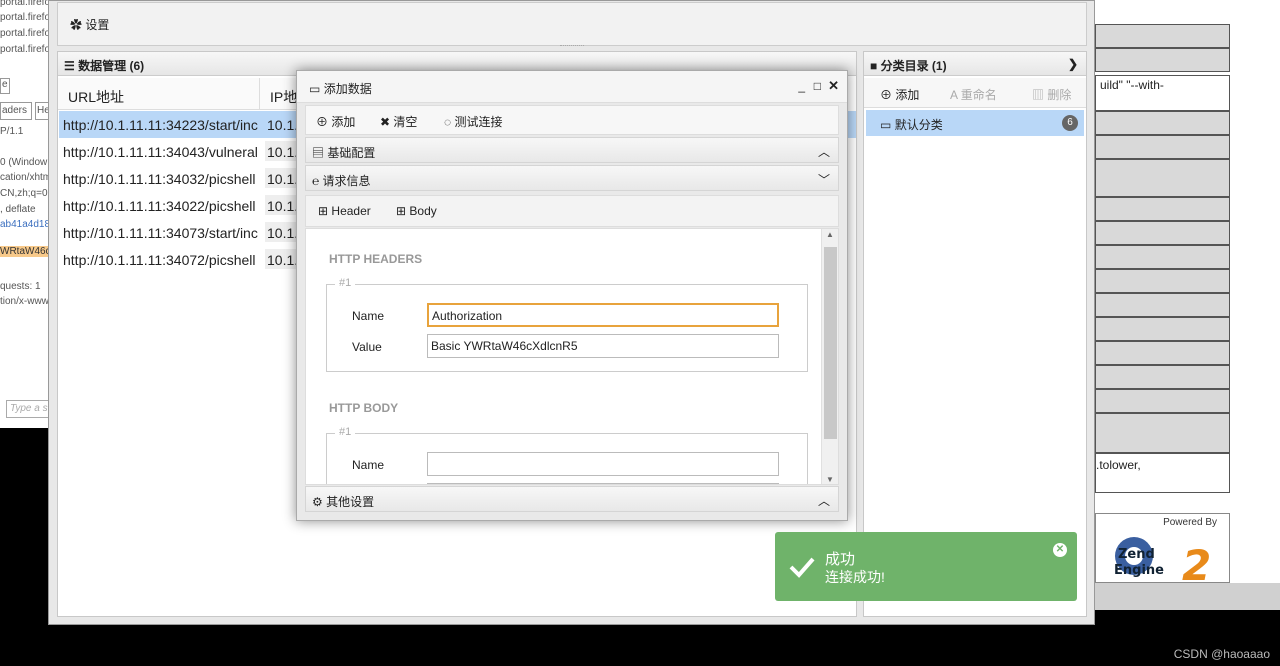 This screenshot has width=1280, height=666. I want to click on browser-text: , deflate, so click(18, 209).